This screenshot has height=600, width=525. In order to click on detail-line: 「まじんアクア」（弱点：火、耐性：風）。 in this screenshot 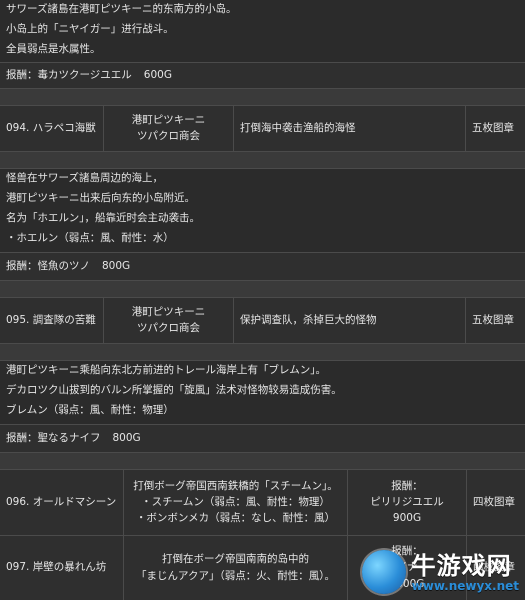, I will do `click(235, 575)`.